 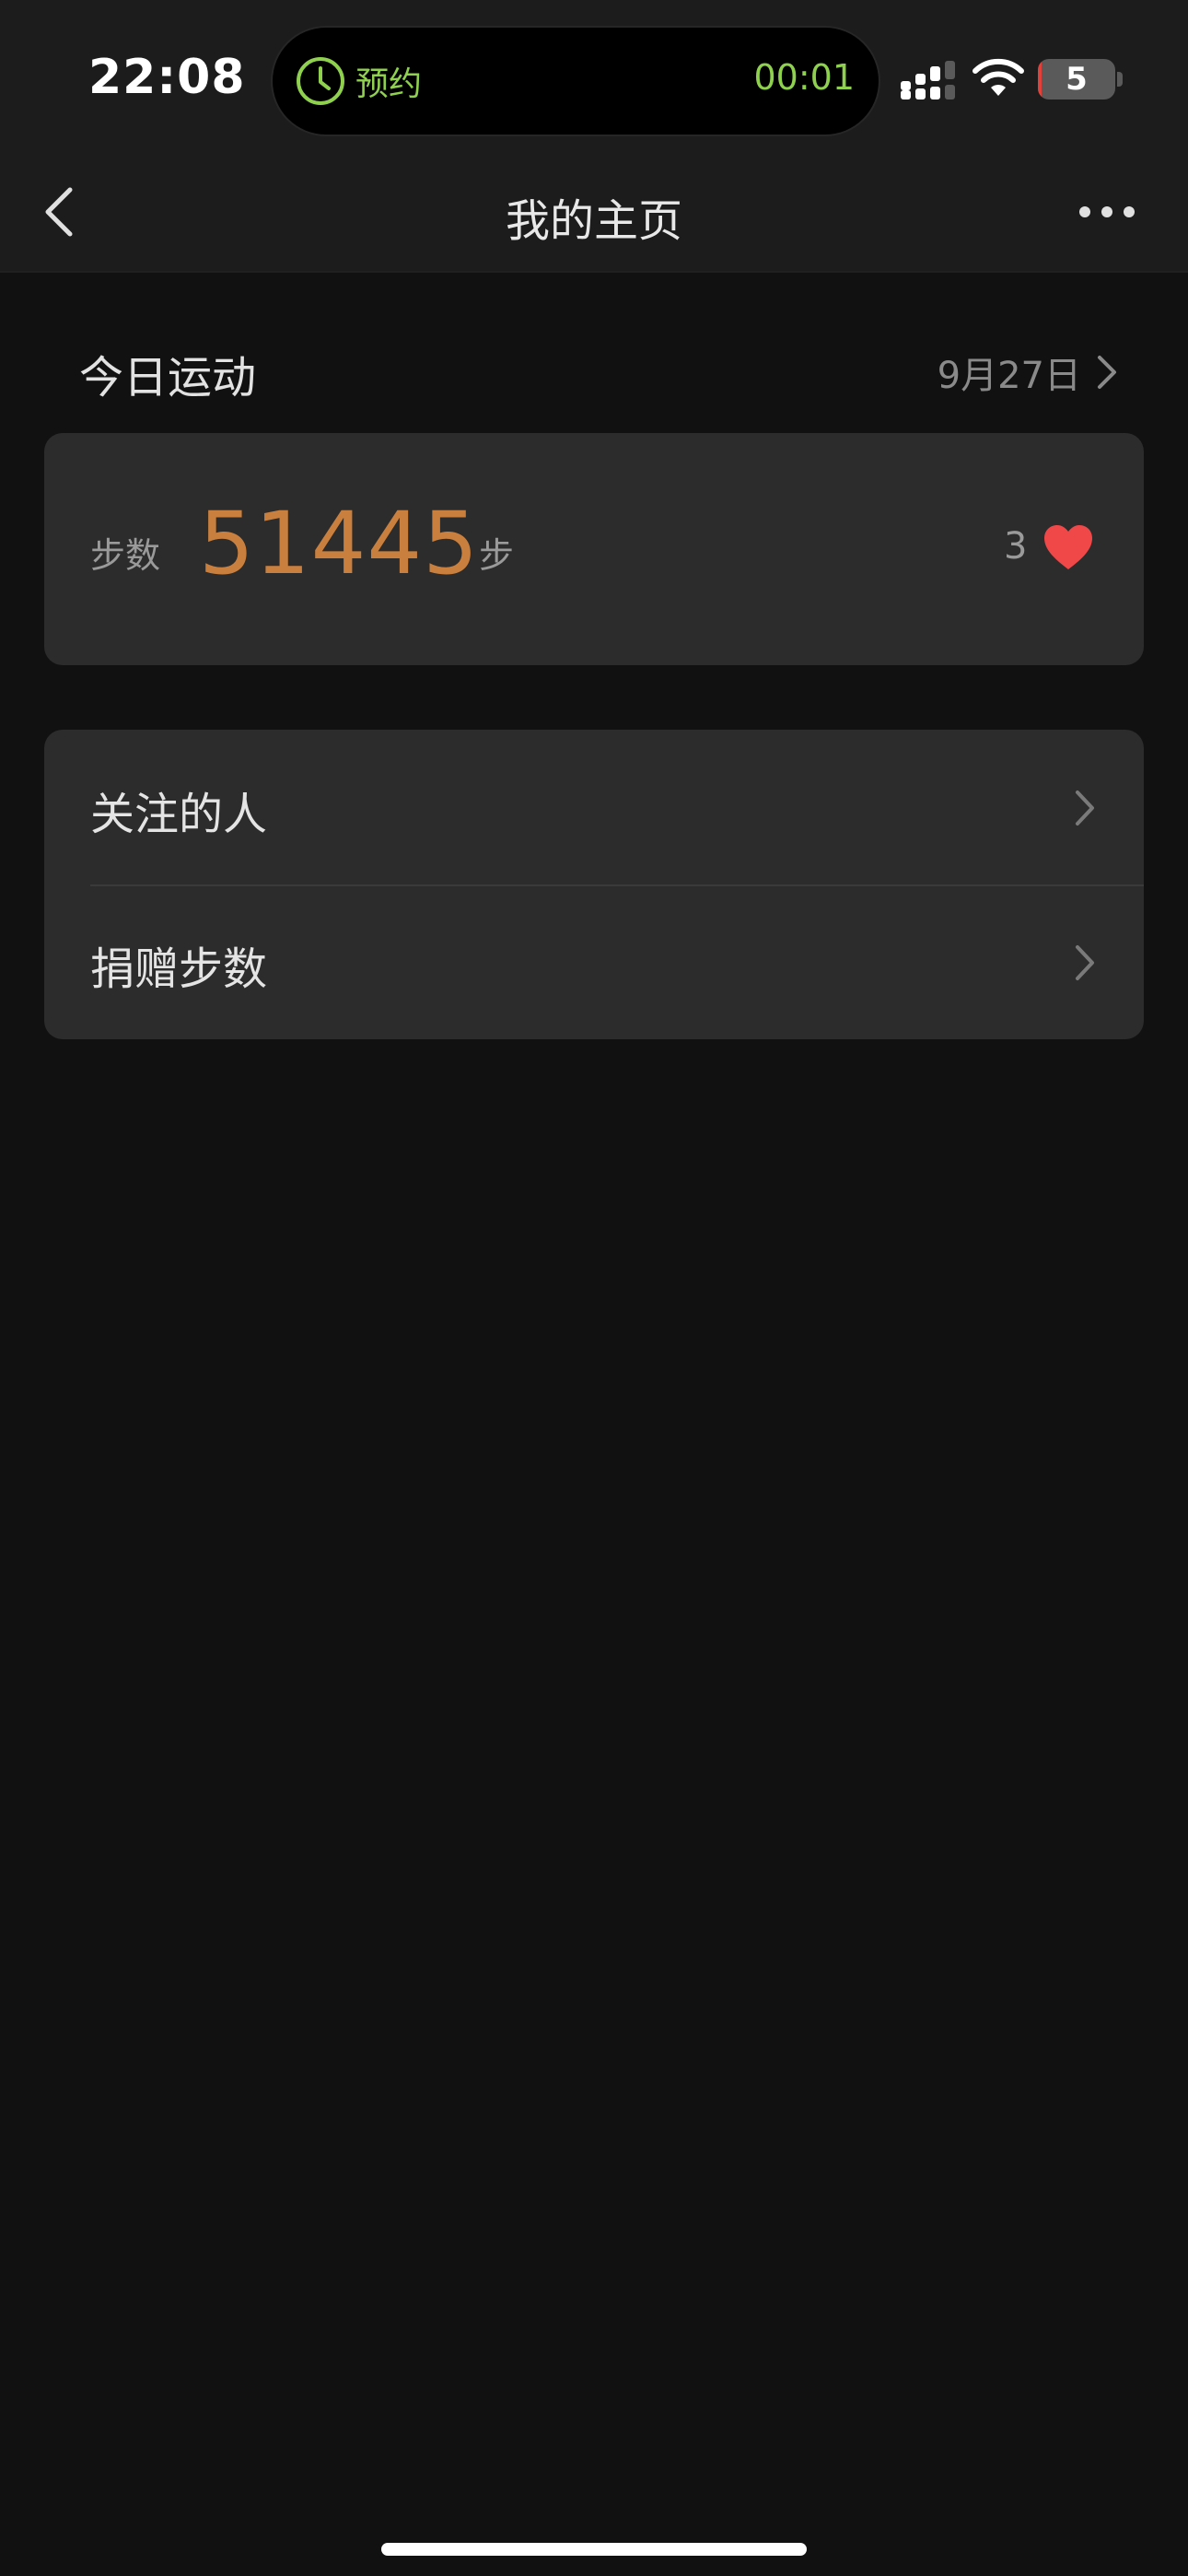 I want to click on battery-level: 5, so click(x=1077, y=79).